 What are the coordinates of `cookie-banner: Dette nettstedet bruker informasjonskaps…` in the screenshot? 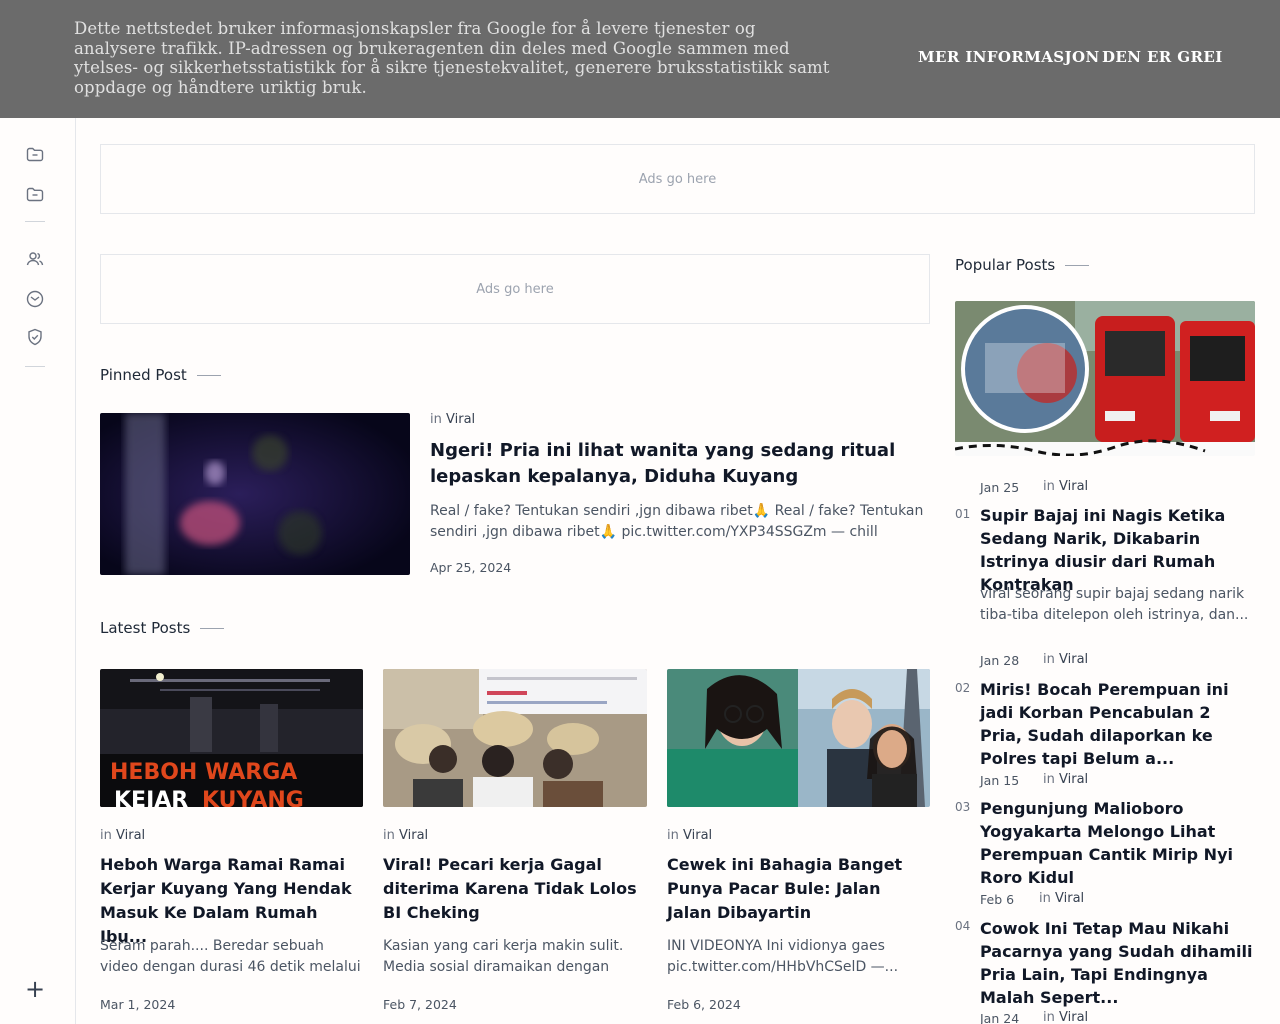 It's located at (640, 59).